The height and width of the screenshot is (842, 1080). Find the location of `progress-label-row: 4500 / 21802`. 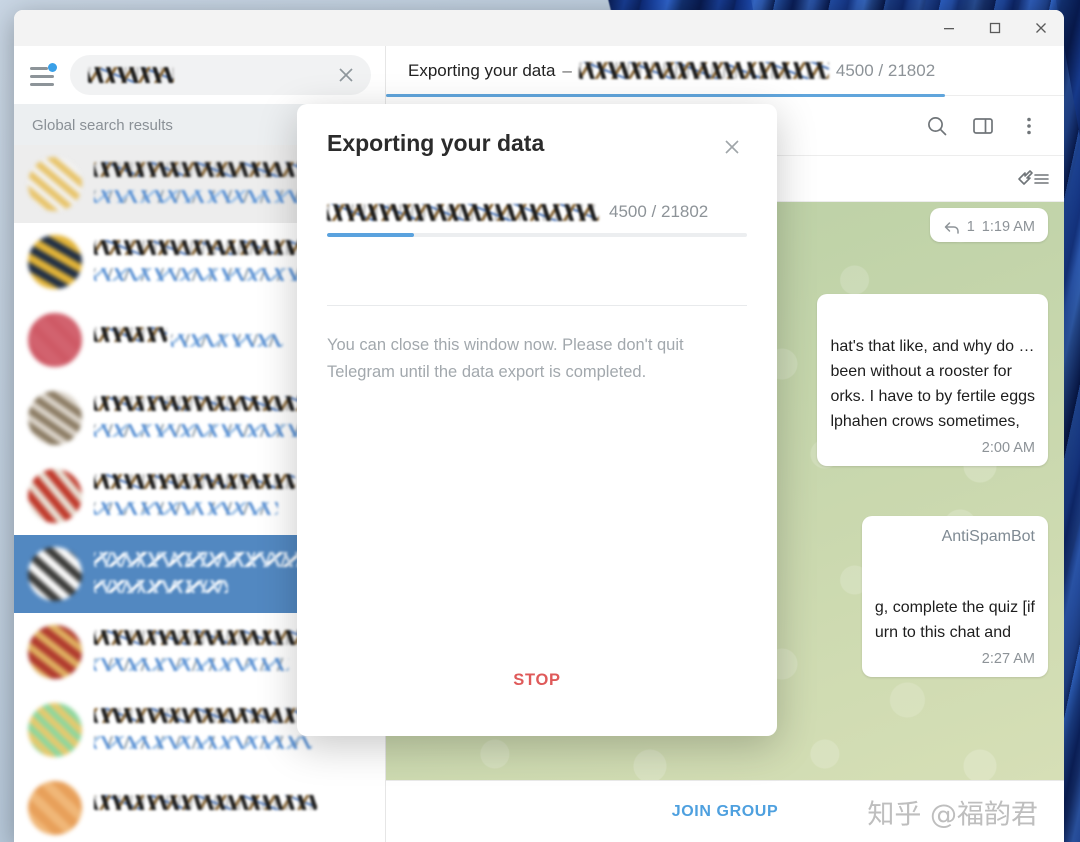

progress-label-row: 4500 / 21802 is located at coordinates (537, 212).